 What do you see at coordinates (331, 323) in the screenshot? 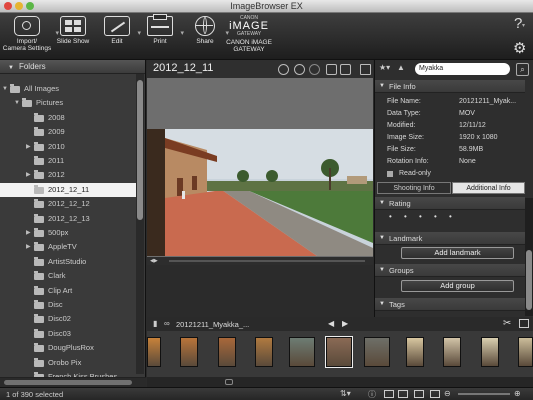
I see `previous-arrow-icon: ◀` at bounding box center [331, 323].